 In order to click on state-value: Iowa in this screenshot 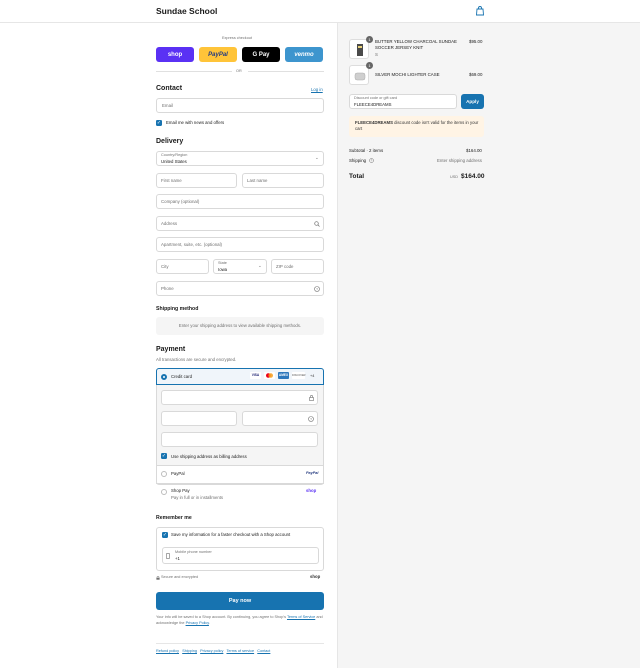, I will do `click(223, 269)`.